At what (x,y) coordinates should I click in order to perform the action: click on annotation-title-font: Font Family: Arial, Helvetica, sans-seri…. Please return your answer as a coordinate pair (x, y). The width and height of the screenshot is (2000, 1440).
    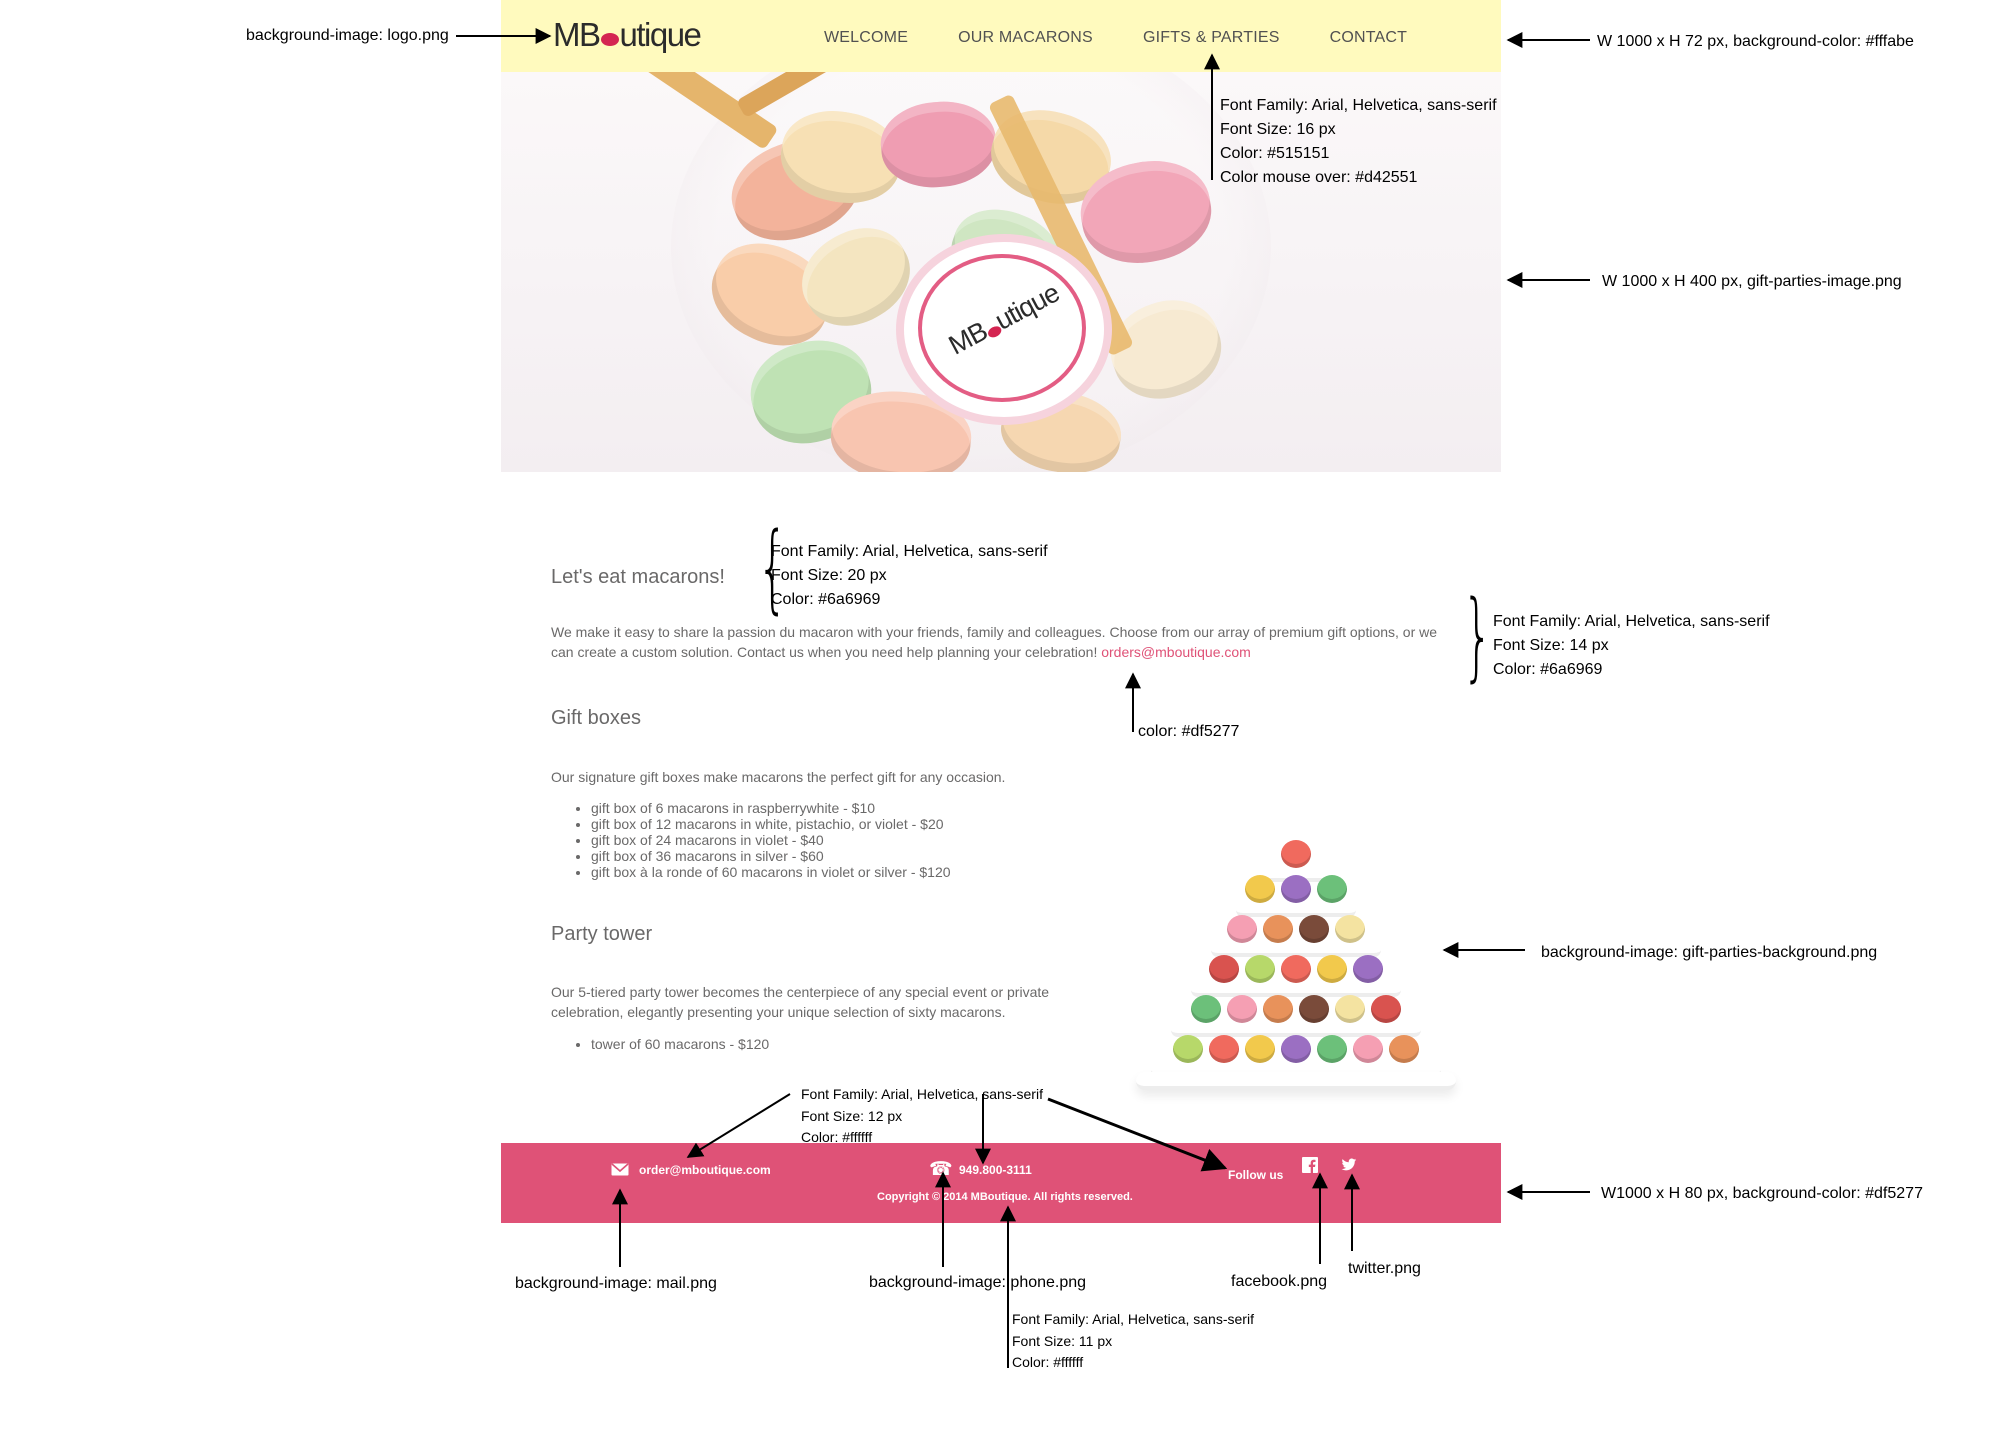
    Looking at the image, I should click on (909, 575).